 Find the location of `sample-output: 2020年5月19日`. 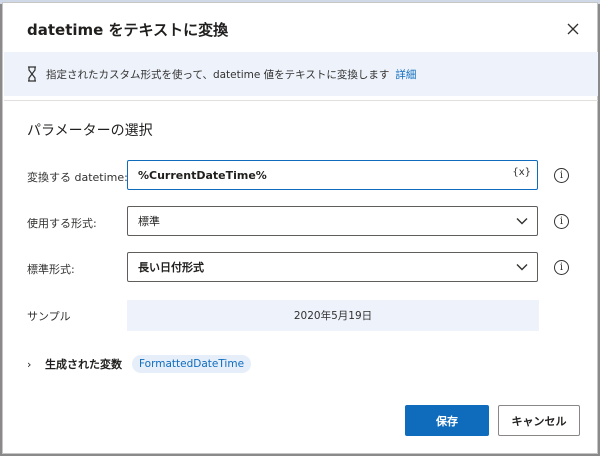

sample-output: 2020年5月19日 is located at coordinates (333, 315).